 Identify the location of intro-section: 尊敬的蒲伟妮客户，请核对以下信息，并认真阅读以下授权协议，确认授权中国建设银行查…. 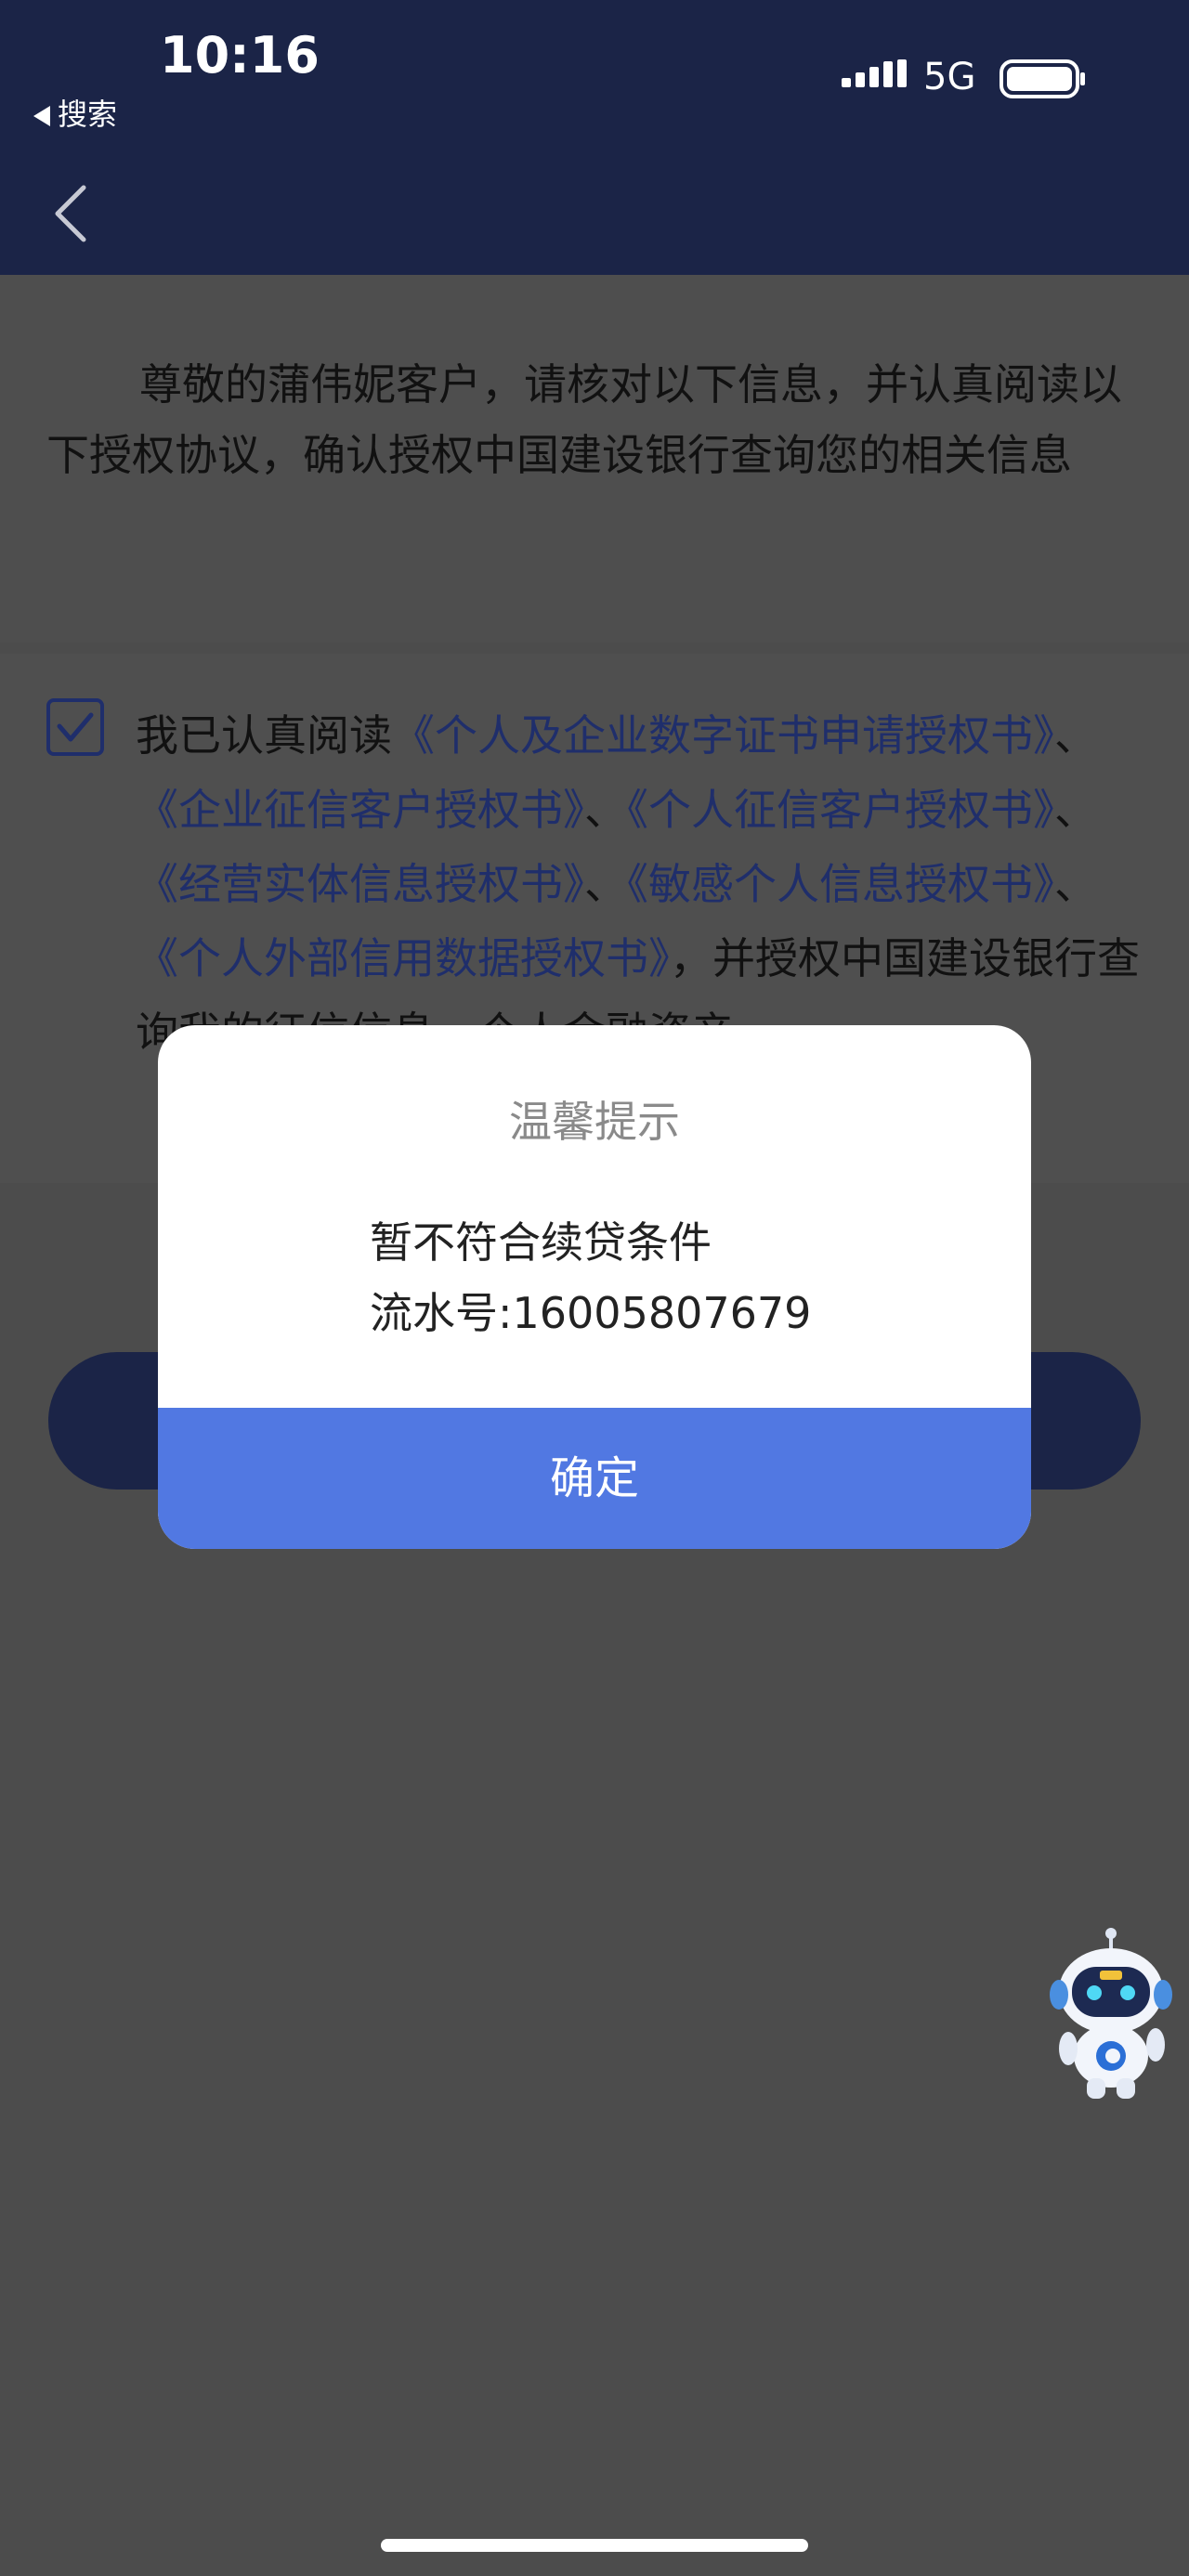
(594, 459).